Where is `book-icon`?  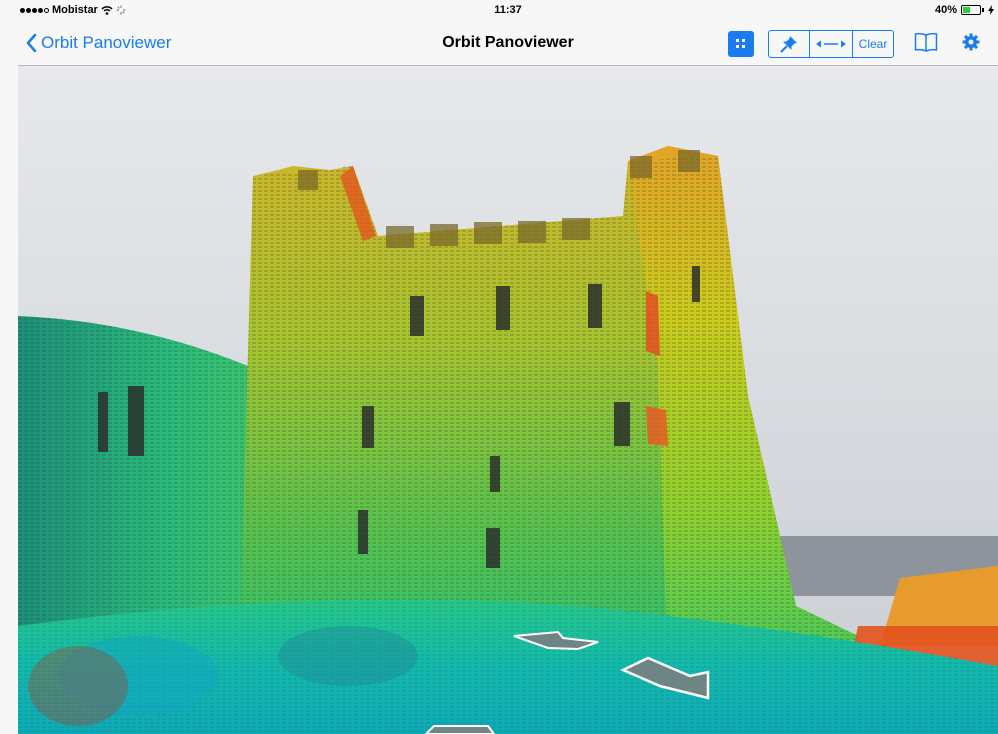 book-icon is located at coordinates (926, 42).